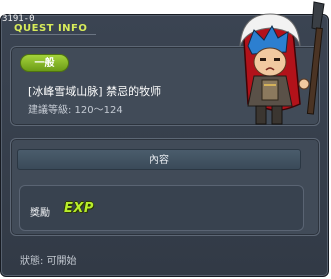 This screenshot has height=279, width=331. What do you see at coordinates (40, 213) in the screenshot?
I see `reward-label: 獎勵` at bounding box center [40, 213].